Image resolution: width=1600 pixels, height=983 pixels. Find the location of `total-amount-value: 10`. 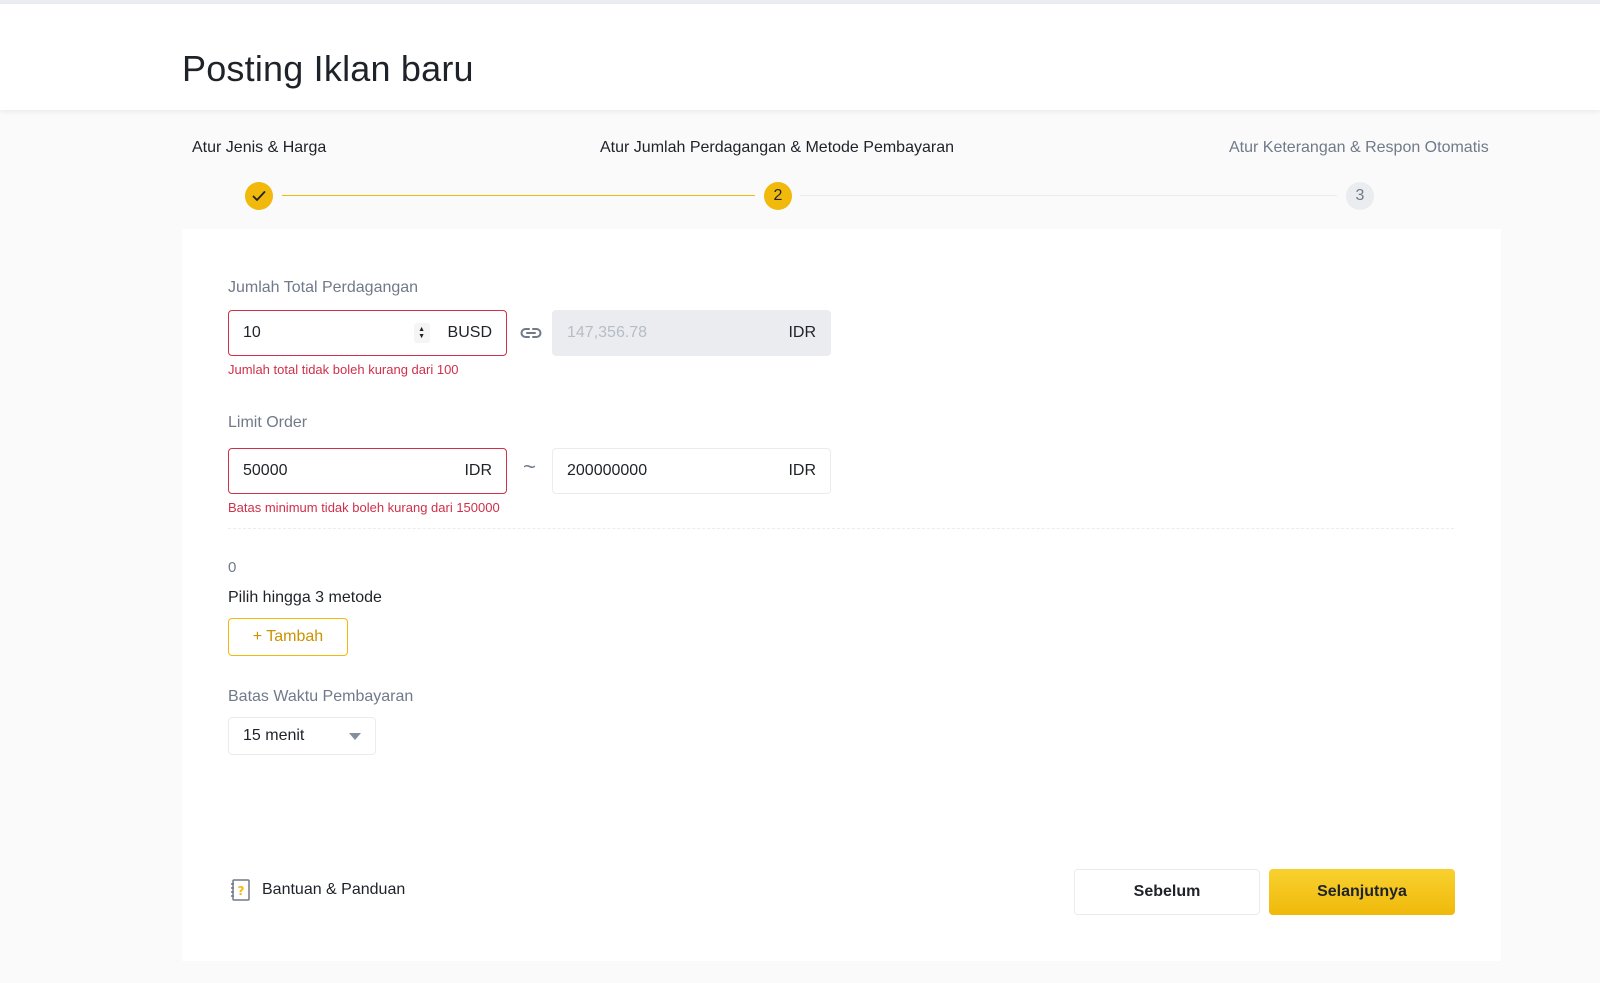

total-amount-value: 10 is located at coordinates (252, 332).